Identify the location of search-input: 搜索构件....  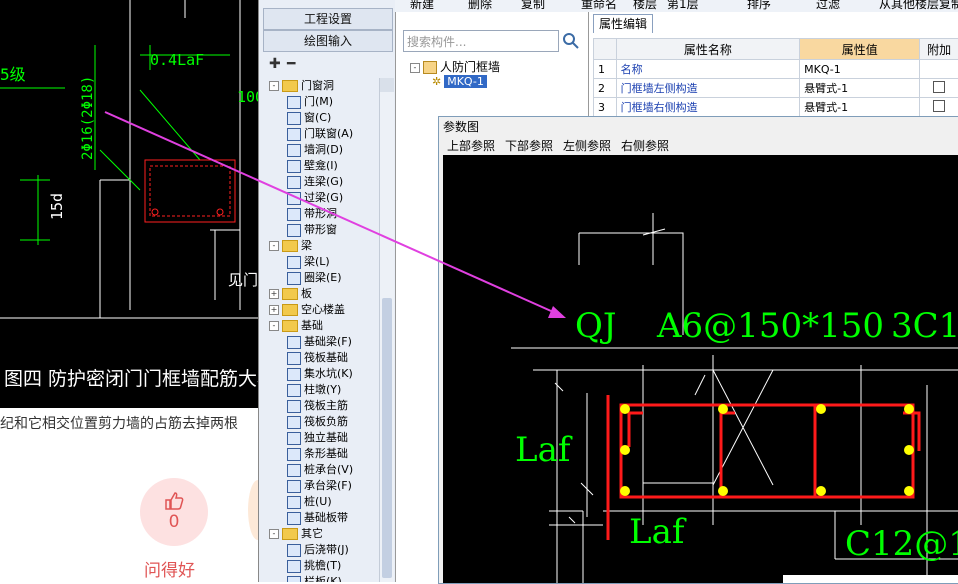
(481, 41).